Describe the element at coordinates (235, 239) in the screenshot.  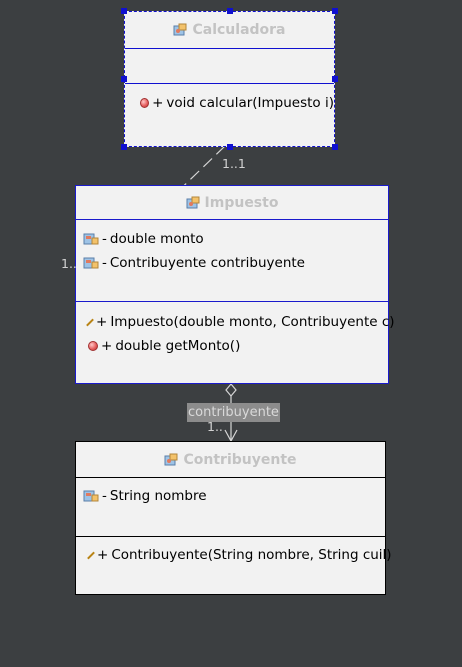
I see `attribute-row: - double monto` at that location.